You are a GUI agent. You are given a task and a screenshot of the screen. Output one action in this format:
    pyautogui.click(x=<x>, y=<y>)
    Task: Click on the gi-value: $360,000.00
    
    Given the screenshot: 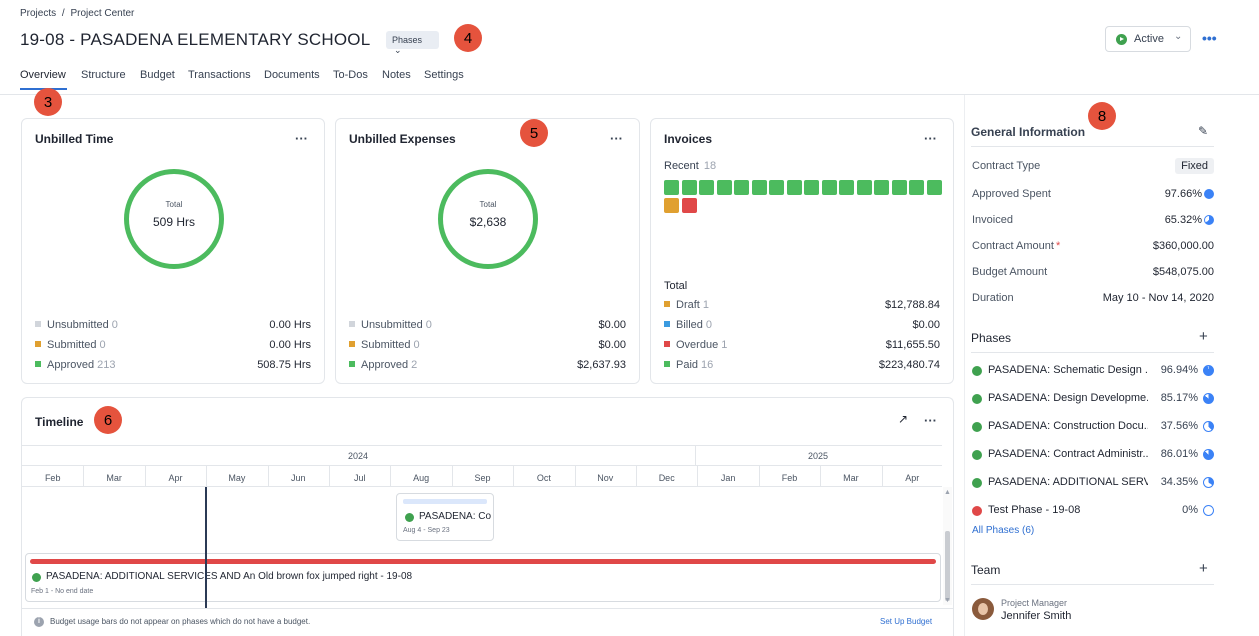 What is the action you would take?
    pyautogui.click(x=1183, y=246)
    